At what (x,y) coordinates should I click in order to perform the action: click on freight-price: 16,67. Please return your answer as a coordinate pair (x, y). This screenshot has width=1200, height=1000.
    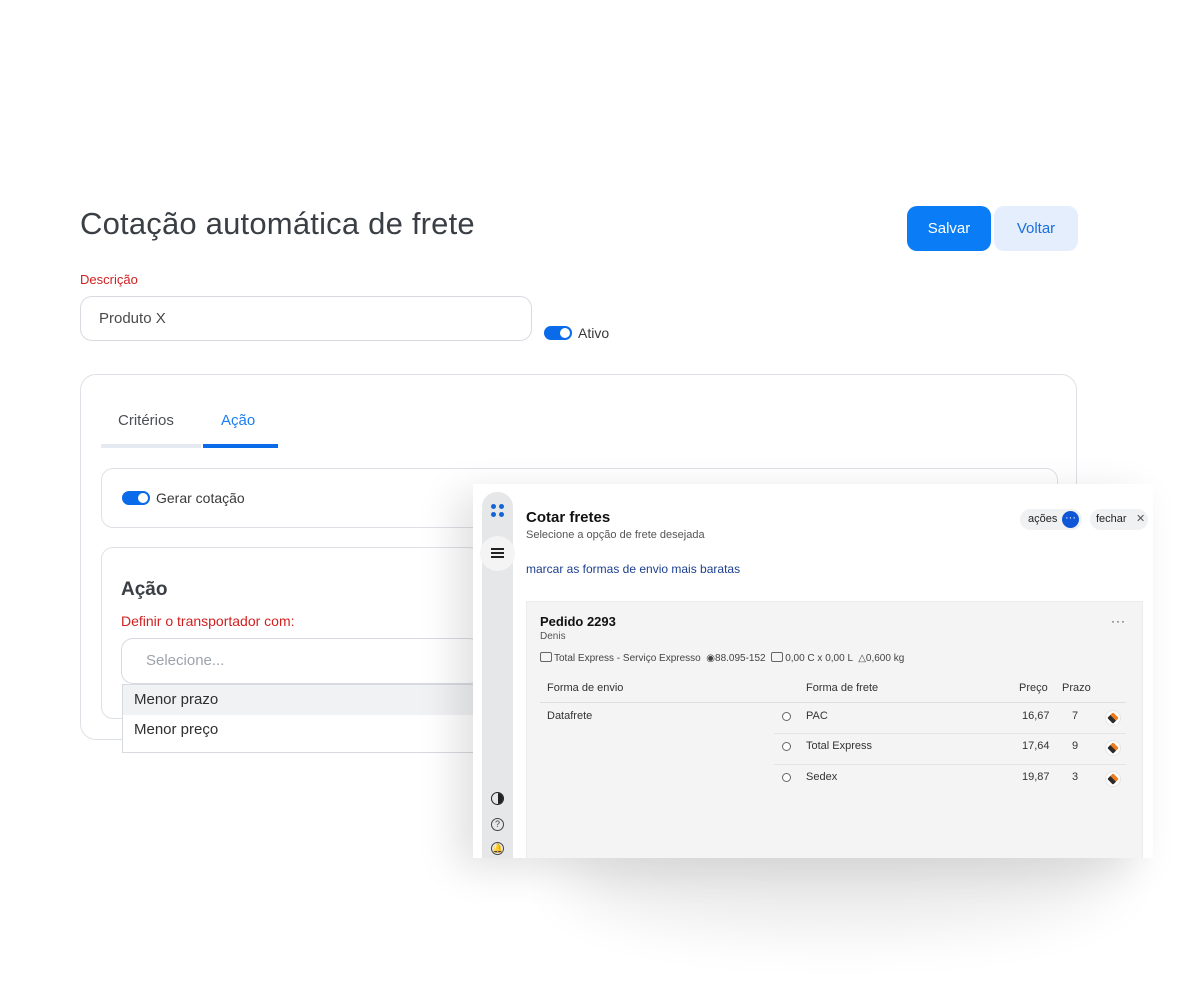
    Looking at the image, I should click on (1036, 716).